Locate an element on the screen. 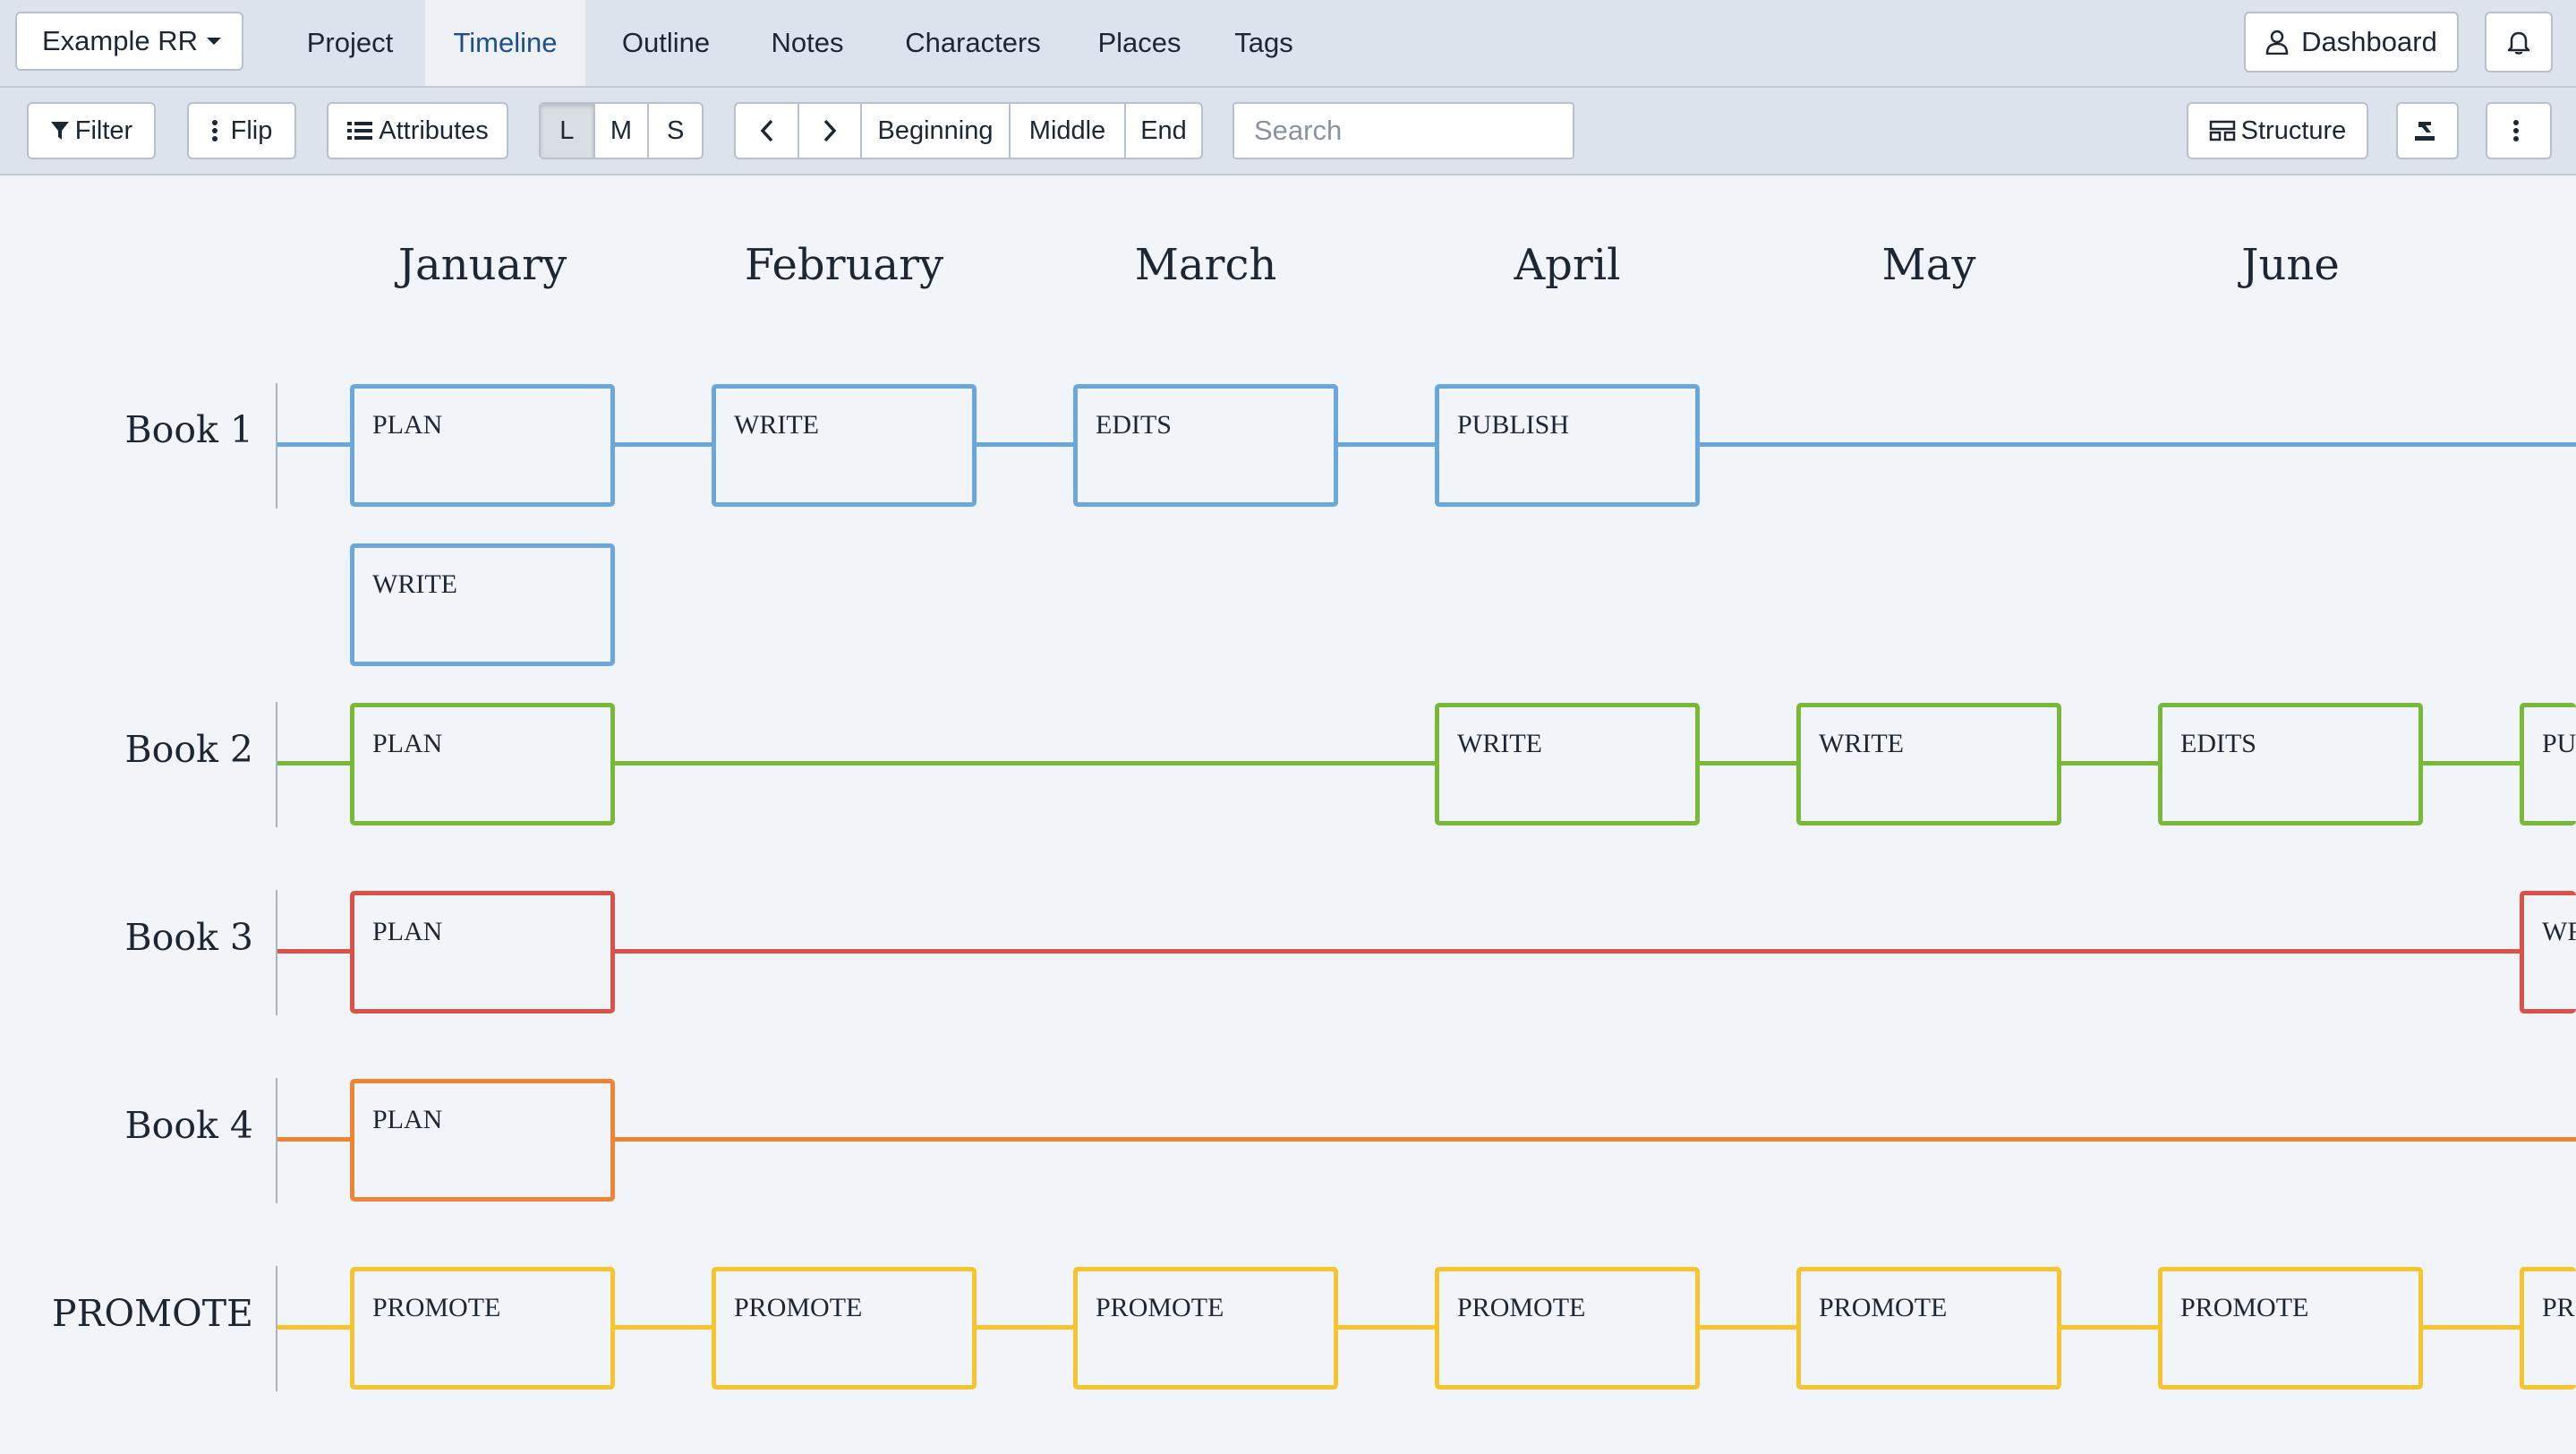 Image resolution: width=2576 pixels, height=1454 pixels. tab-tags: Tags is located at coordinates (1264, 43).